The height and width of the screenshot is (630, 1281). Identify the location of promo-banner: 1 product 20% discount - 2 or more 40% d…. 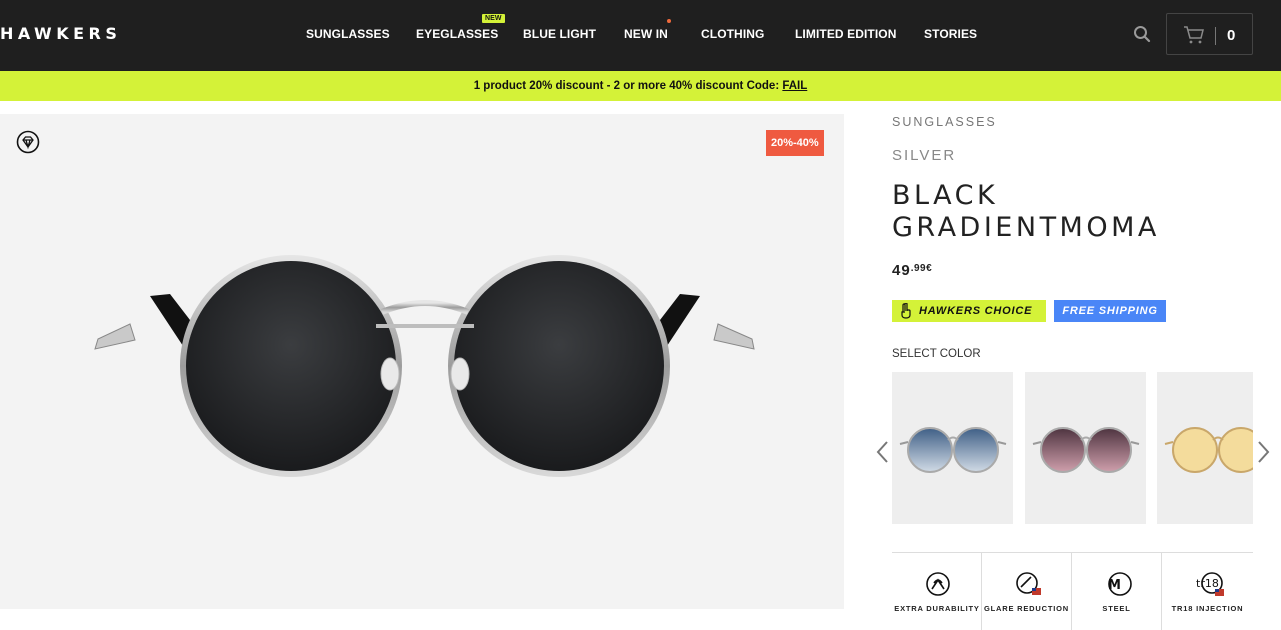
(640, 86).